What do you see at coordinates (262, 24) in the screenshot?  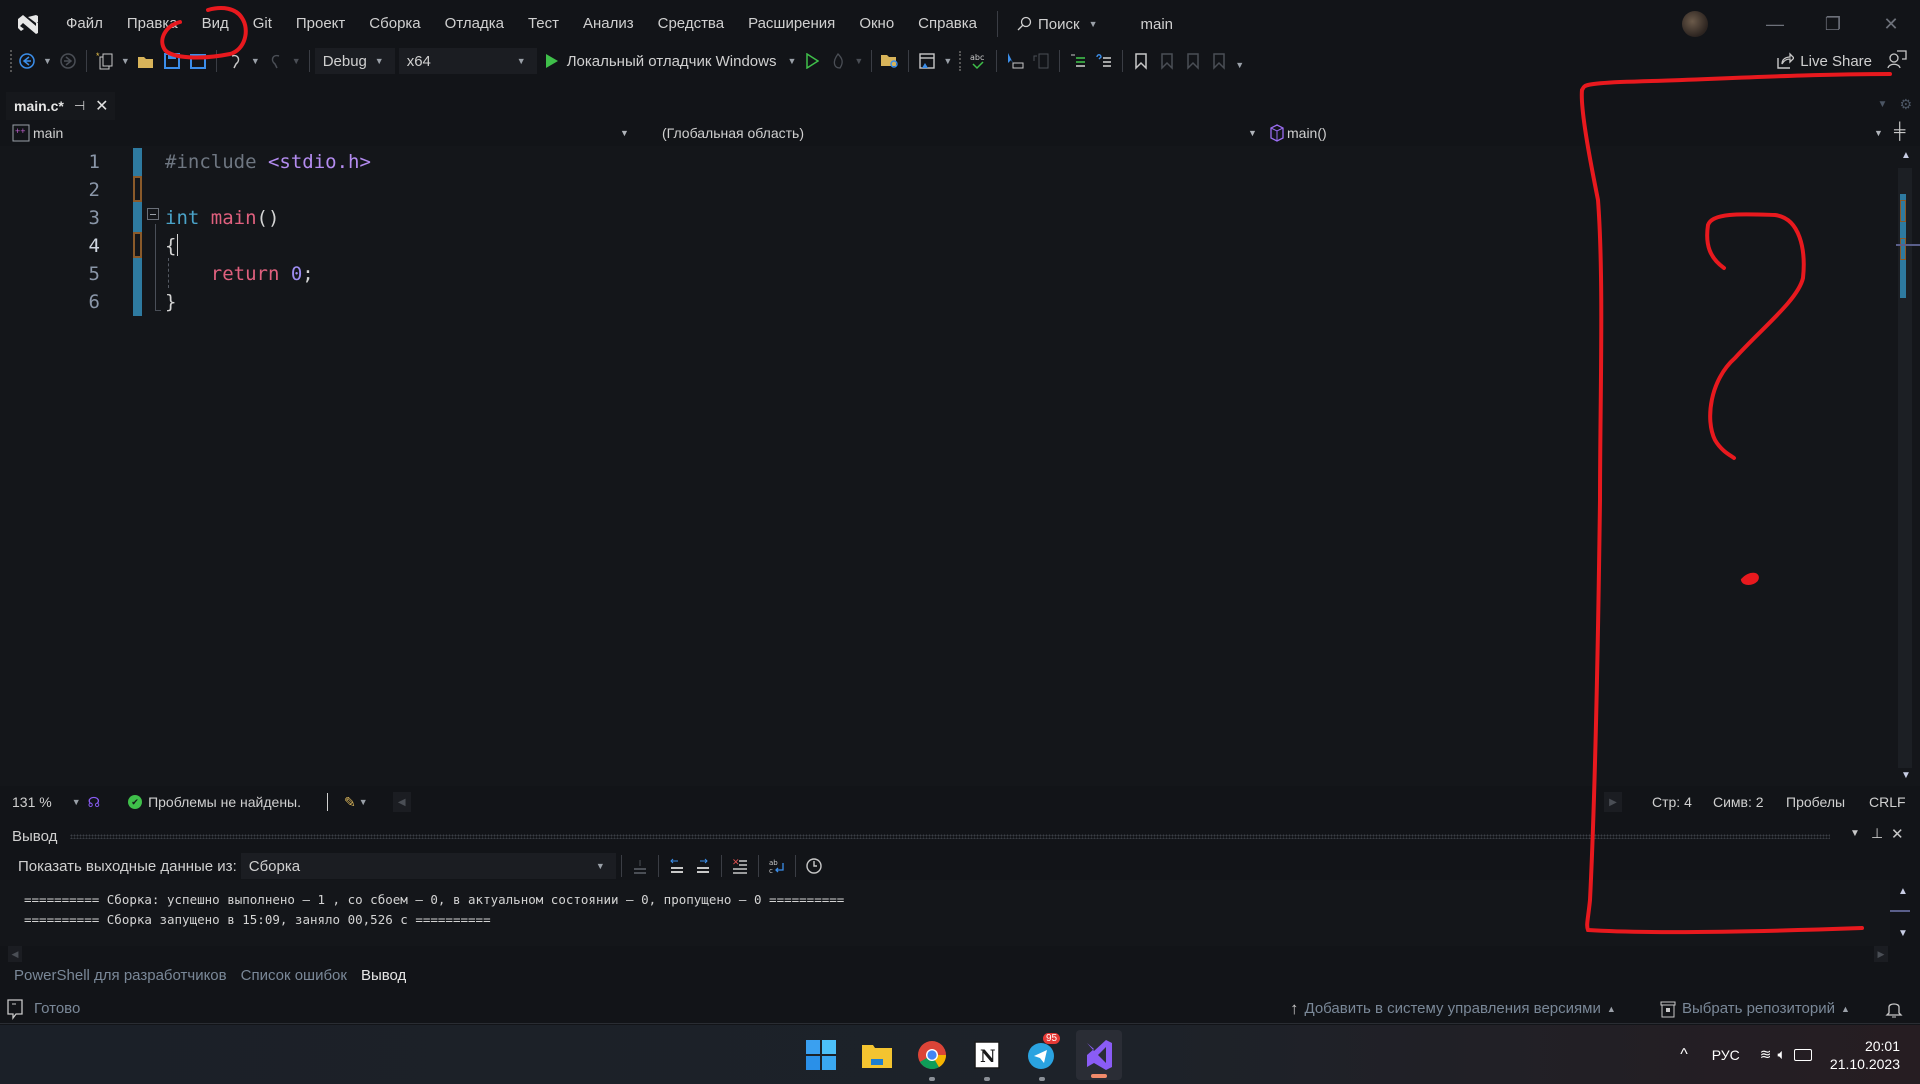 I see `menu-git: Git` at bounding box center [262, 24].